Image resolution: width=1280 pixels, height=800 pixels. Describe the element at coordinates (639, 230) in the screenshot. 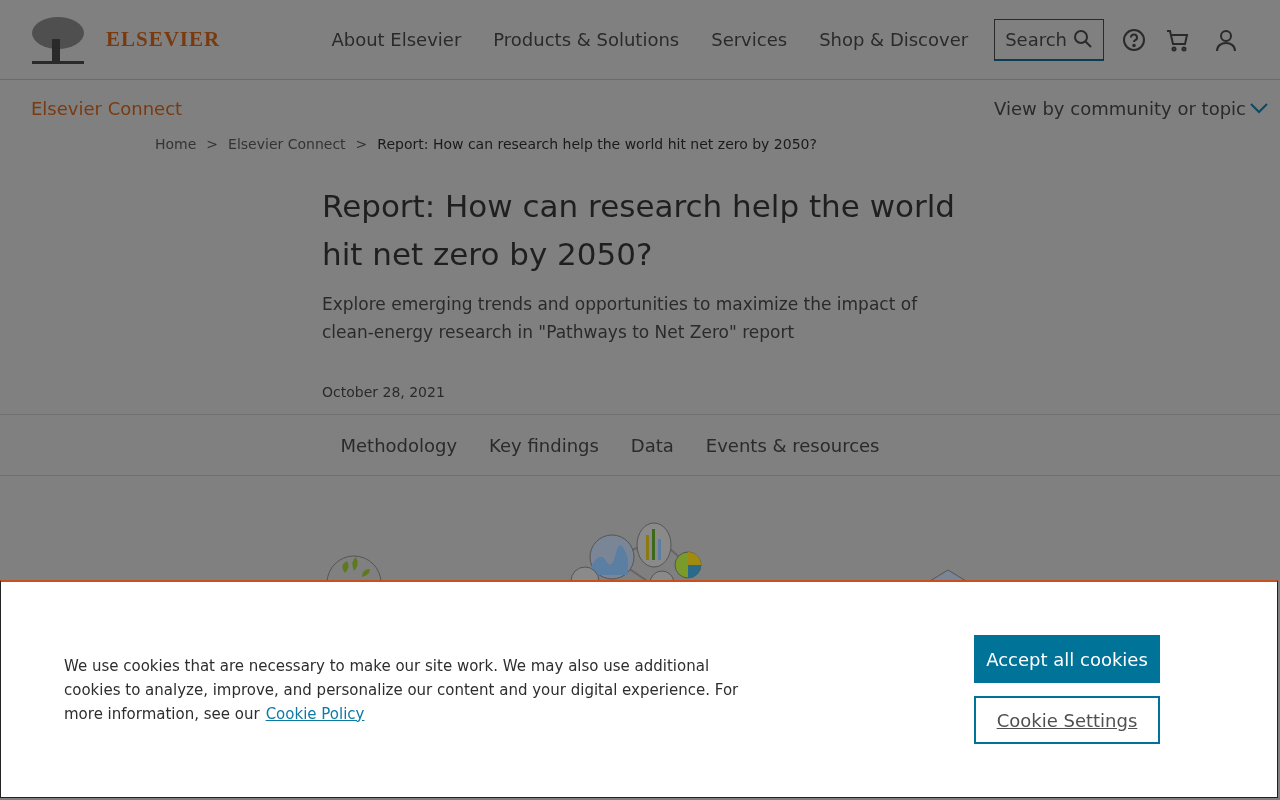

I see `article-title: Report: How can research help the world hit net zero by 2050?` at that location.